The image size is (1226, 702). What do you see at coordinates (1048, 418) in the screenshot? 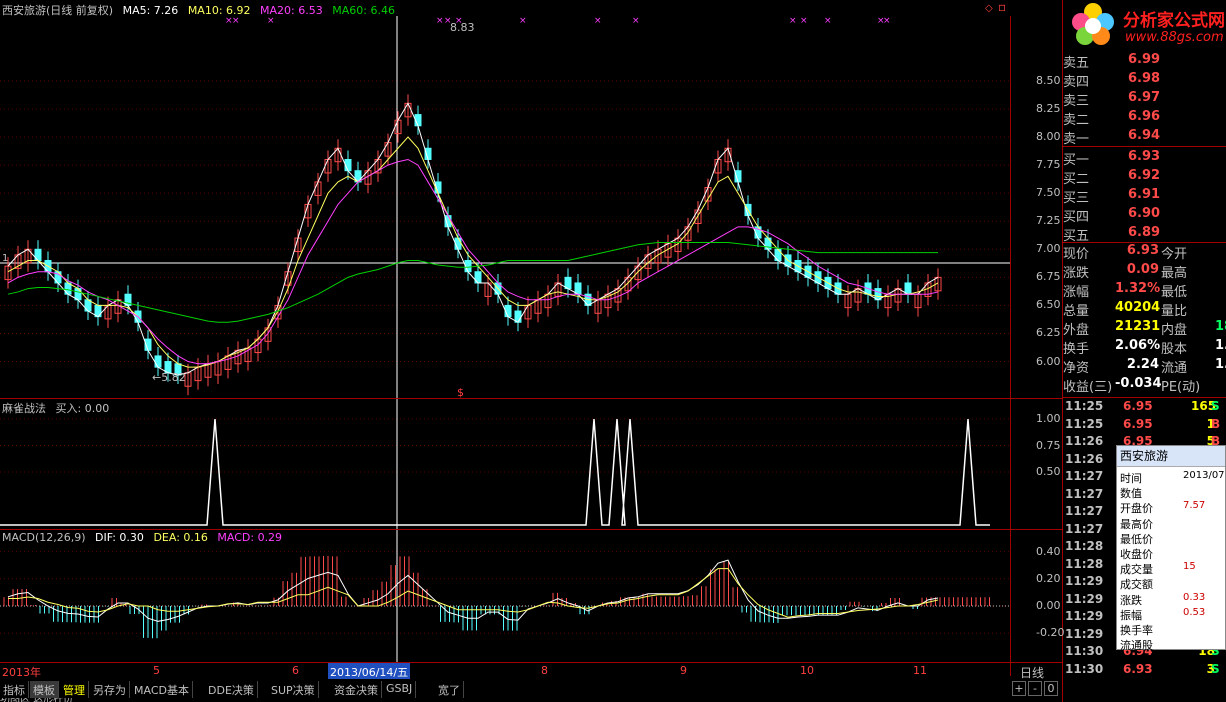
I see `indicator-tick-label: 1.00` at bounding box center [1048, 418].